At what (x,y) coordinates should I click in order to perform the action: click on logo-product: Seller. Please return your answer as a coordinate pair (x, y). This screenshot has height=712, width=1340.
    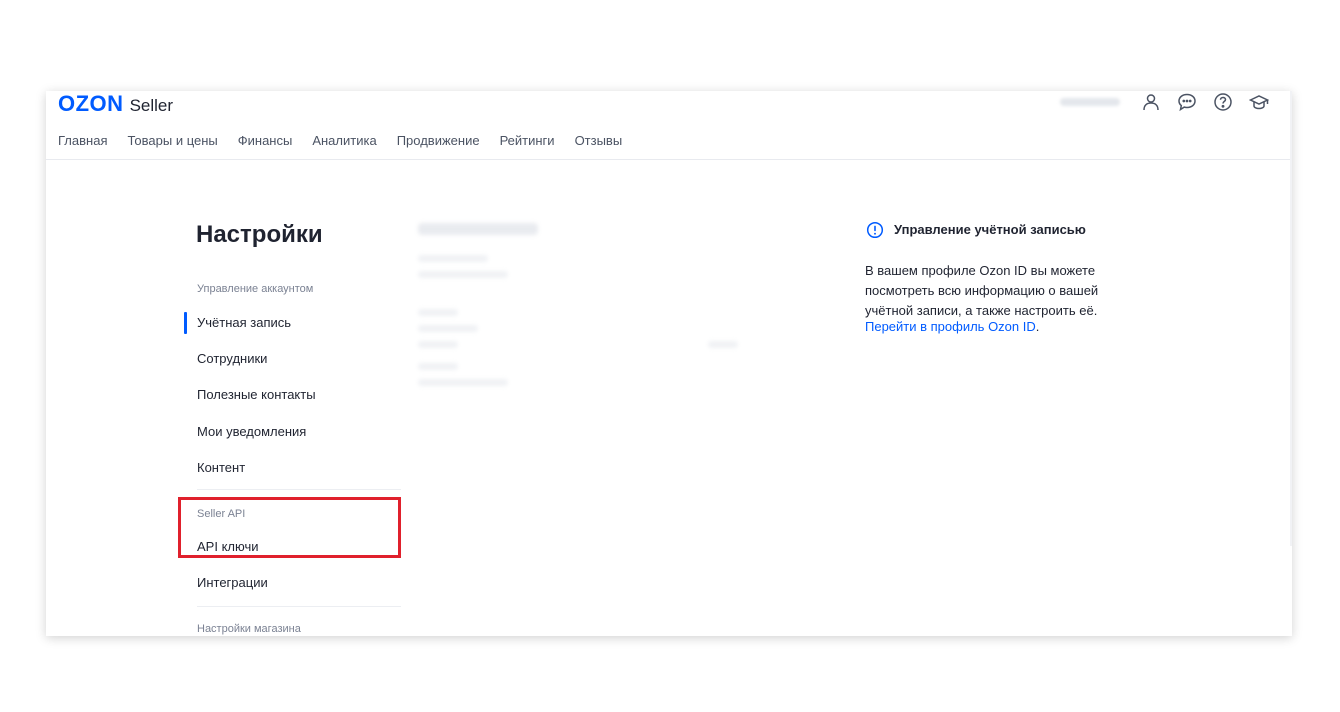
    Looking at the image, I should click on (151, 105).